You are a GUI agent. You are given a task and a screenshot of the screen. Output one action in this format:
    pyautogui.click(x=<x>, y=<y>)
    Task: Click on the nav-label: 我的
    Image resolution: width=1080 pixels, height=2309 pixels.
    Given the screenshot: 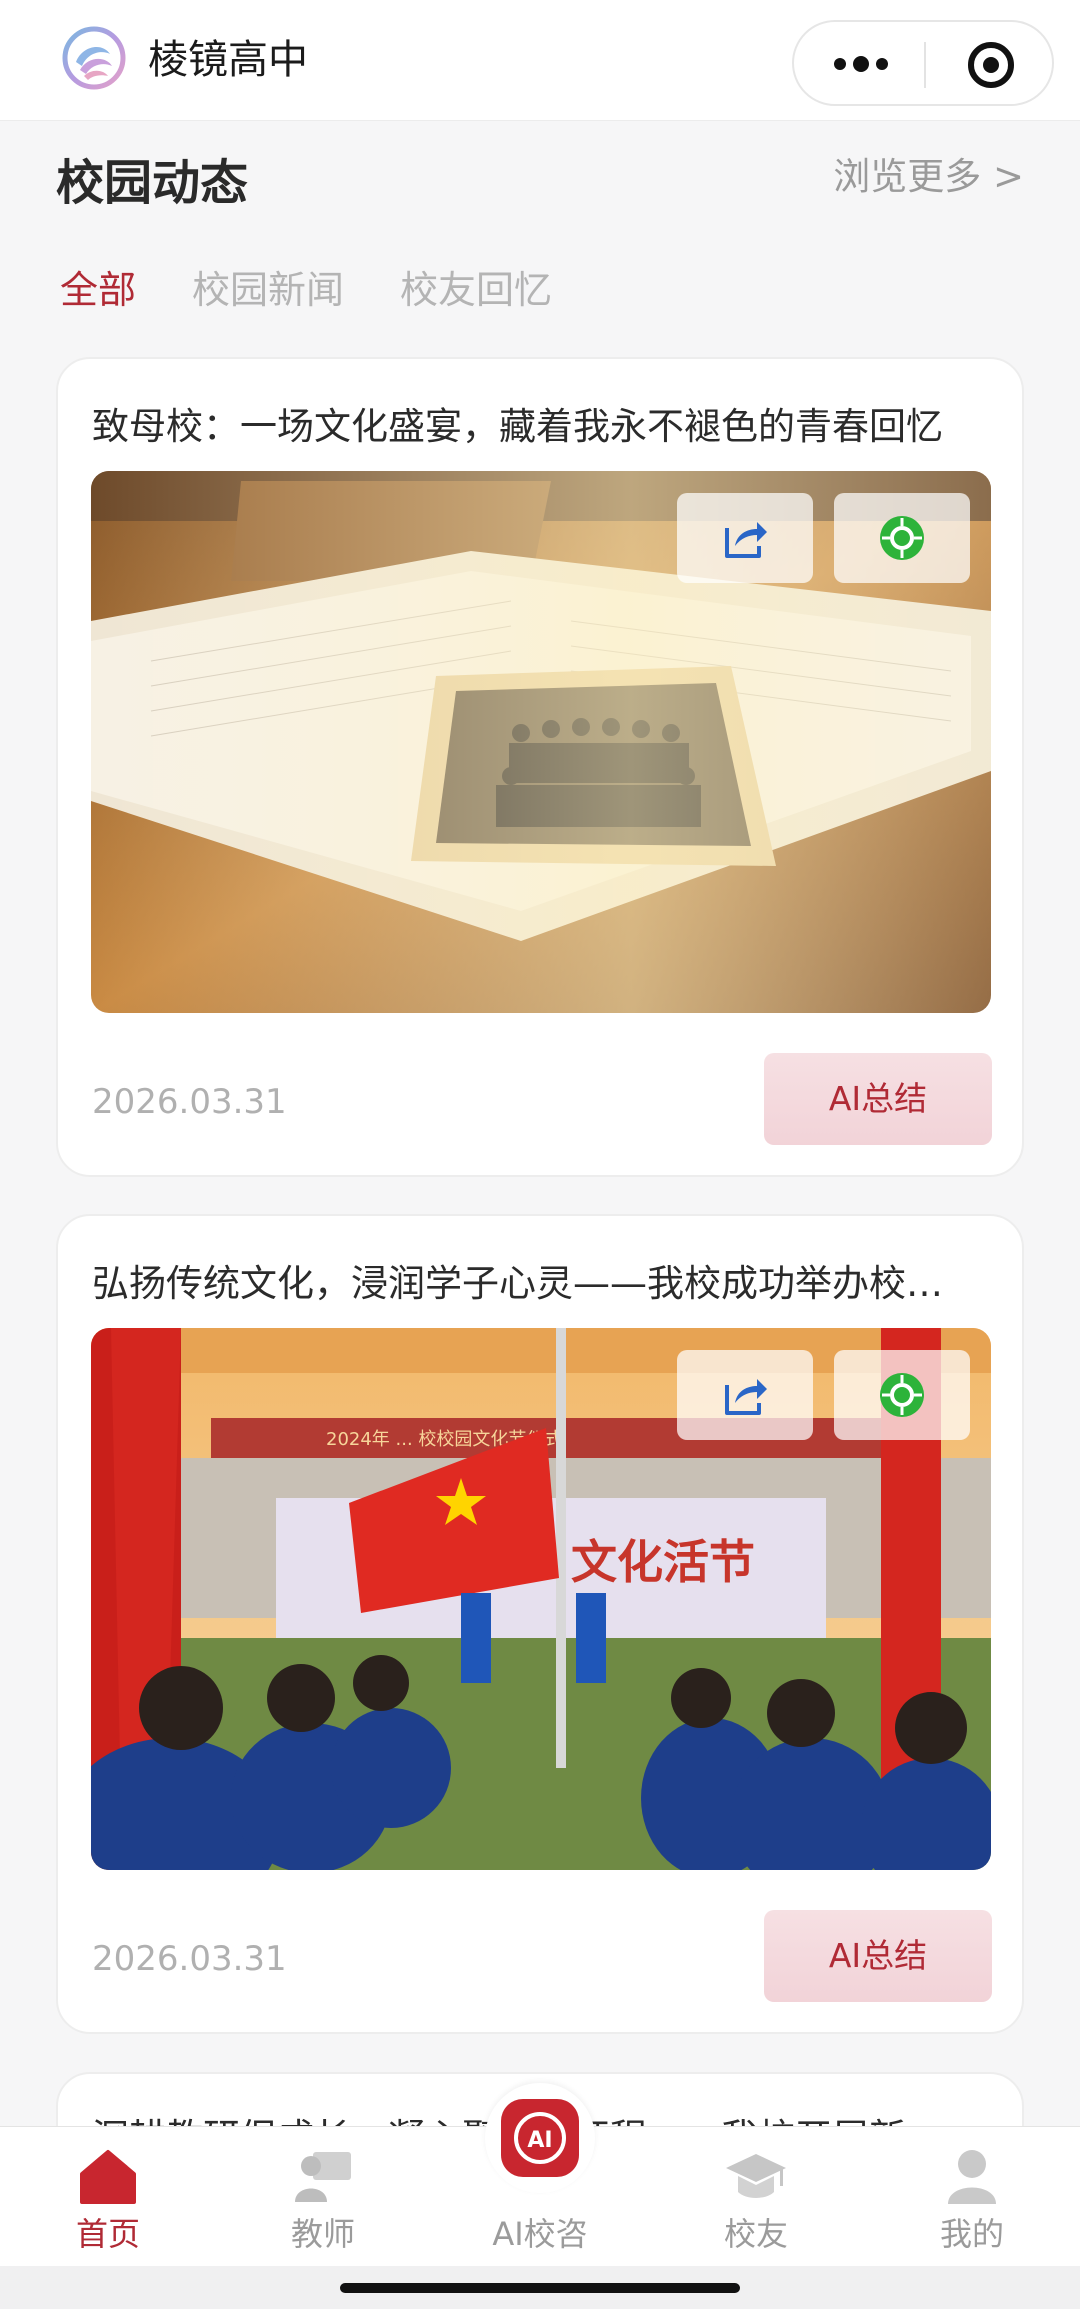 What is the action you would take?
    pyautogui.click(x=971, y=2234)
    